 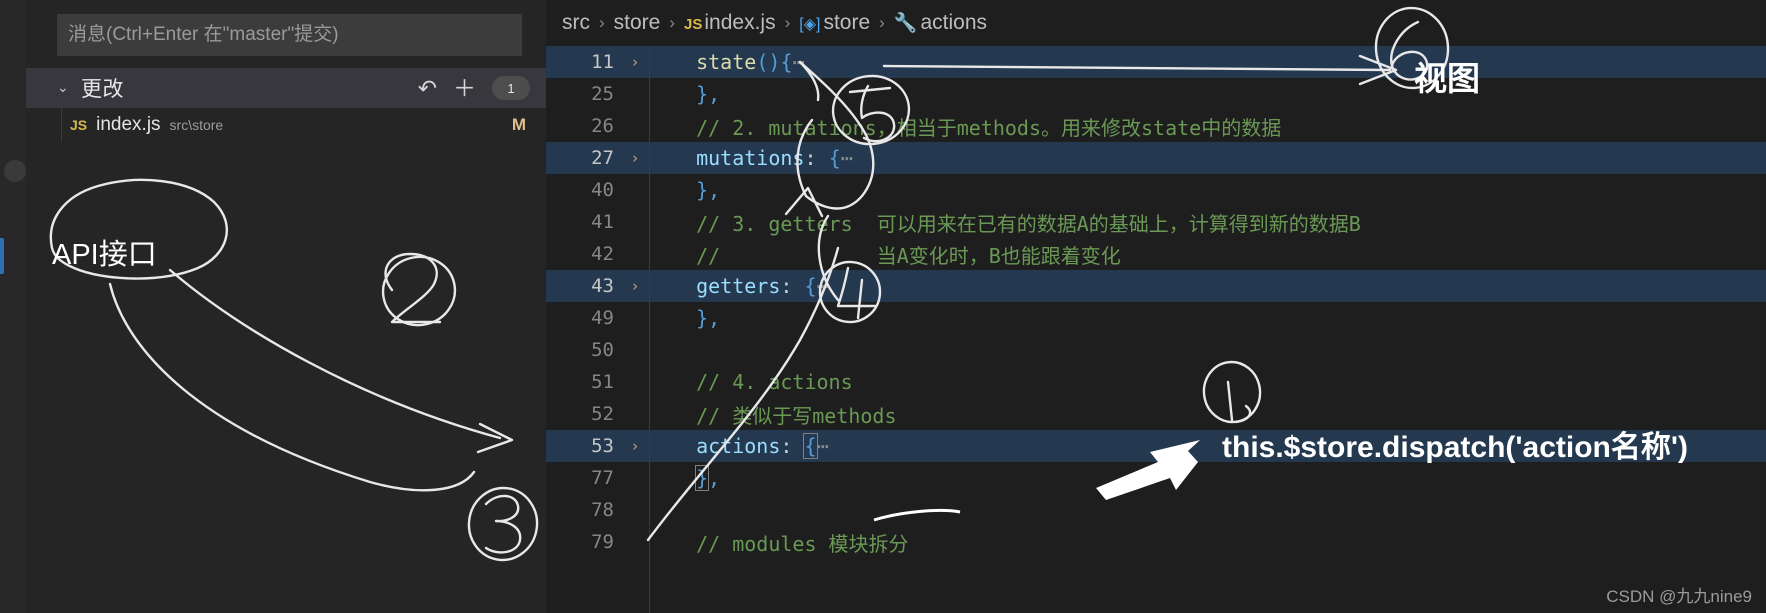 I want to click on breadcrumb-item-src: src, so click(x=576, y=23).